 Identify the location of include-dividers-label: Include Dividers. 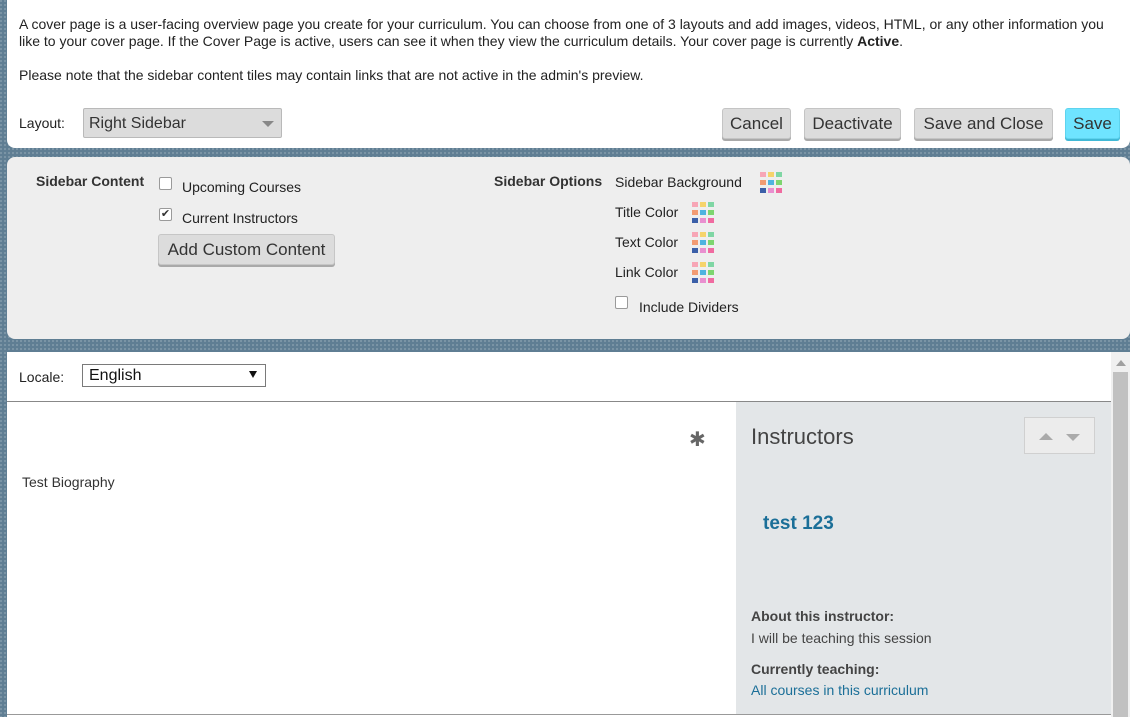
(689, 307).